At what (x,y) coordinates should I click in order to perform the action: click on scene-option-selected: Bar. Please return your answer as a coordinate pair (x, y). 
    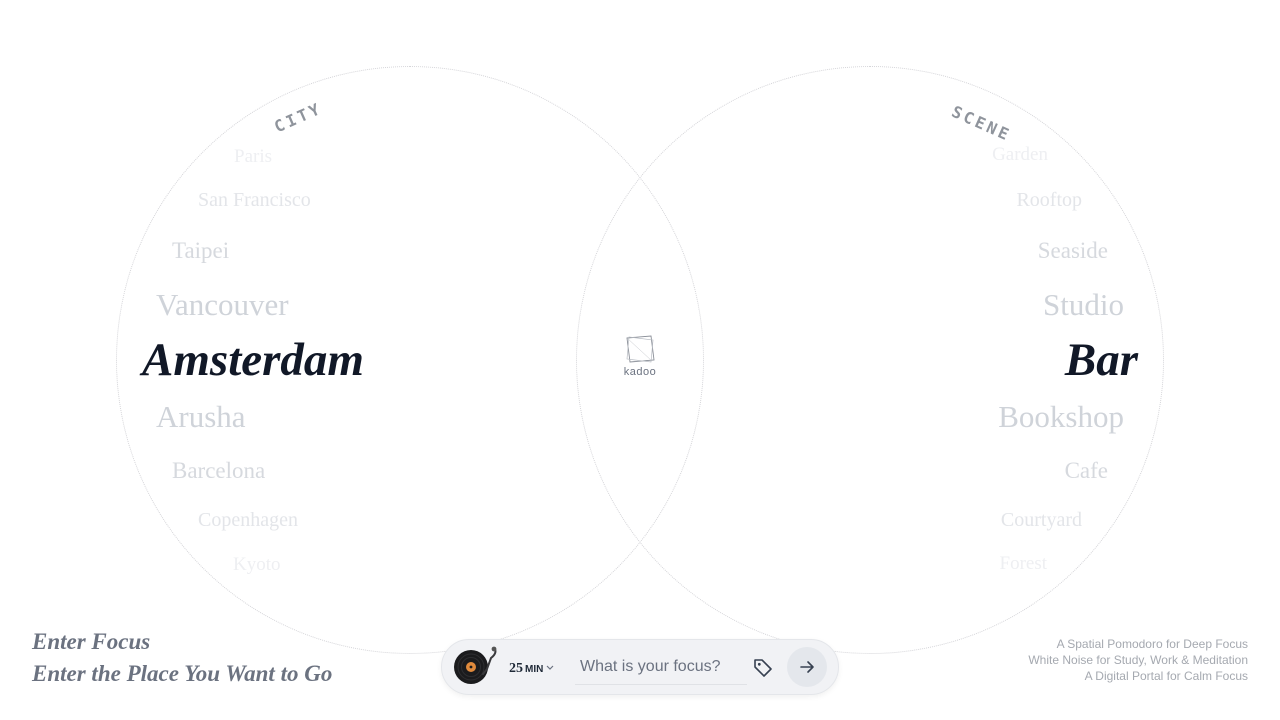
    Looking at the image, I should click on (1101, 360).